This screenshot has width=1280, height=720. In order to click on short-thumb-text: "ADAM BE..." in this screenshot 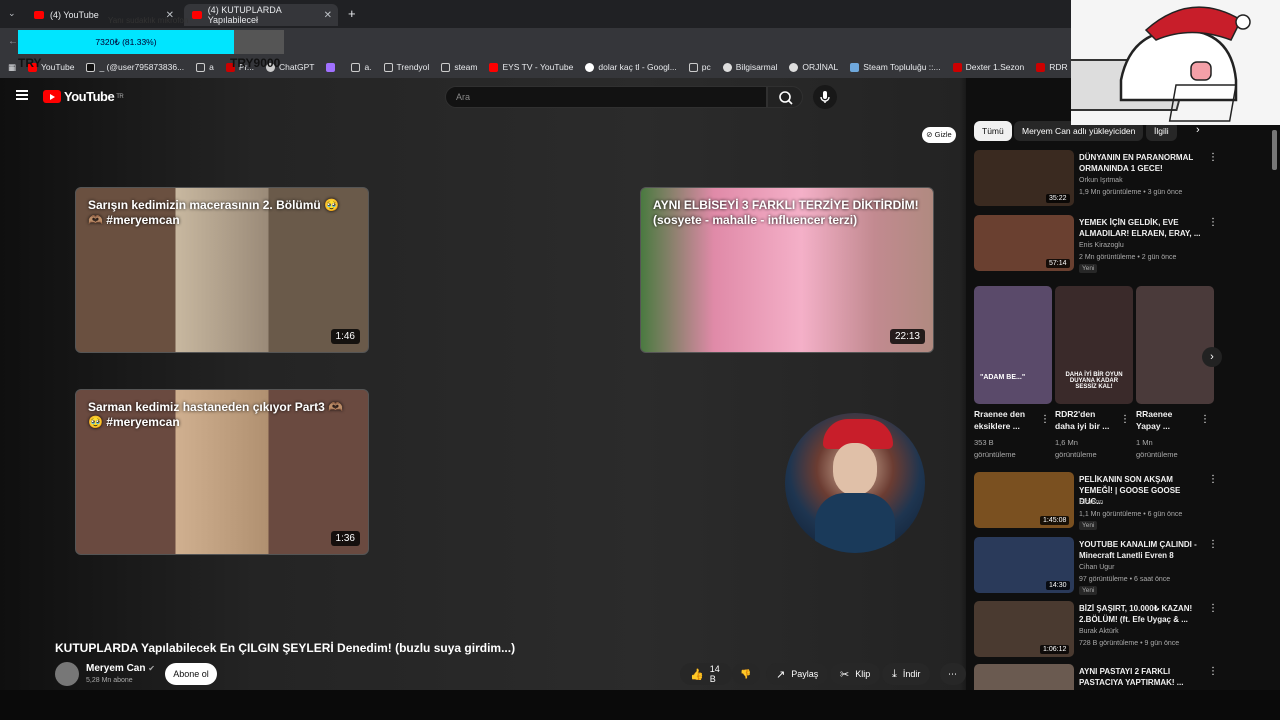, I will do `click(1003, 377)`.